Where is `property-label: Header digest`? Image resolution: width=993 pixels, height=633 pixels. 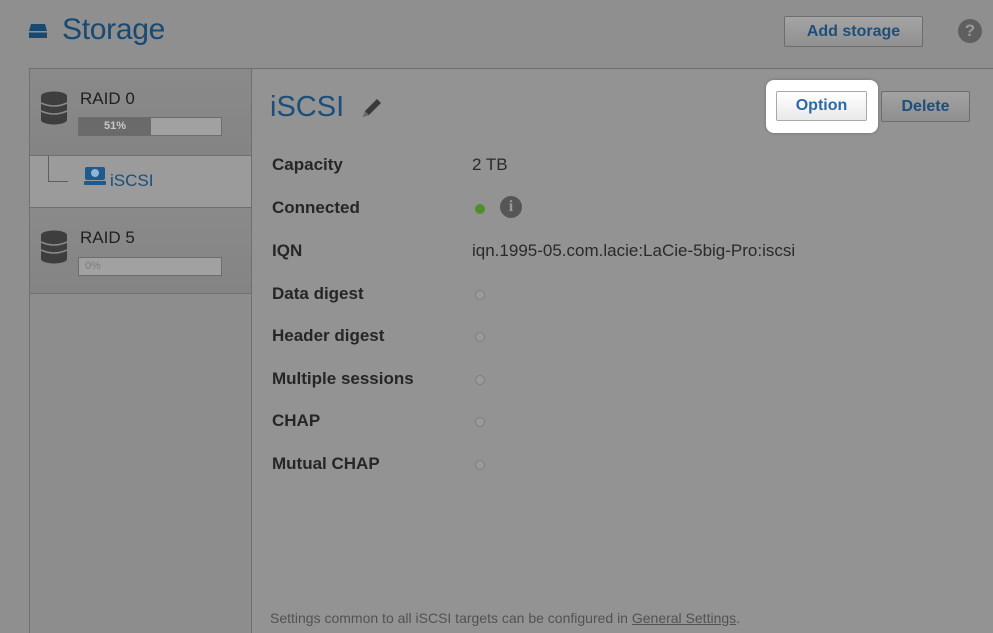
property-label: Header digest is located at coordinates (328, 335).